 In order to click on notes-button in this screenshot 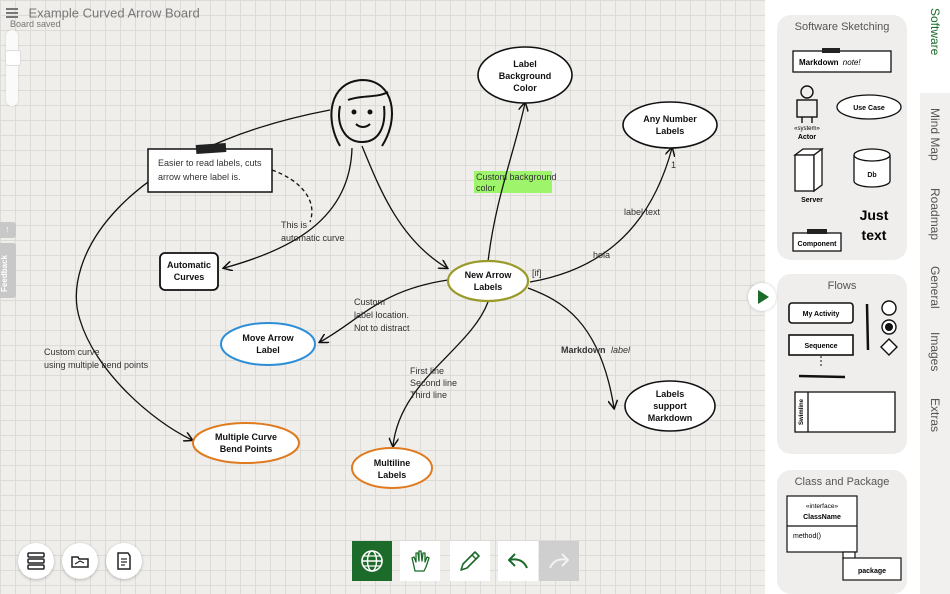, I will do `click(124, 561)`.